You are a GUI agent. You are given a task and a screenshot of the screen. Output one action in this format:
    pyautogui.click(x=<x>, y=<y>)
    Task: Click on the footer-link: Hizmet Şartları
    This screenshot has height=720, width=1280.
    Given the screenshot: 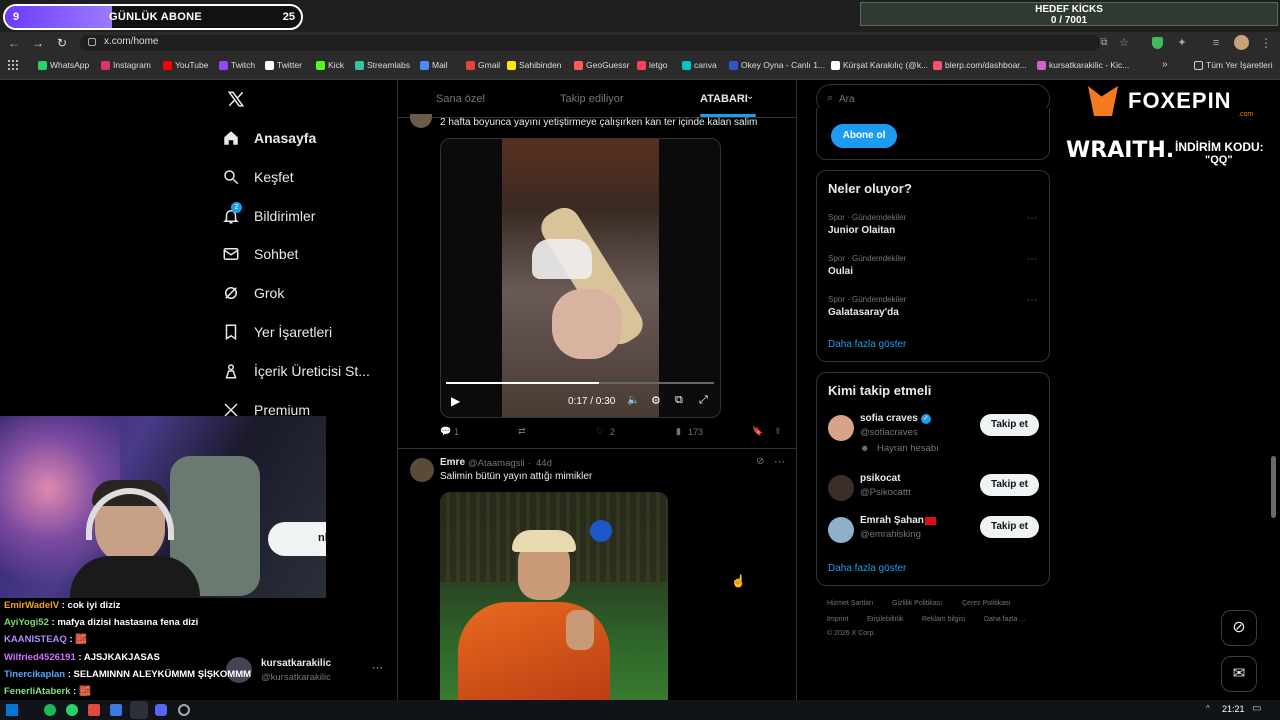 What is the action you would take?
    pyautogui.click(x=850, y=603)
    